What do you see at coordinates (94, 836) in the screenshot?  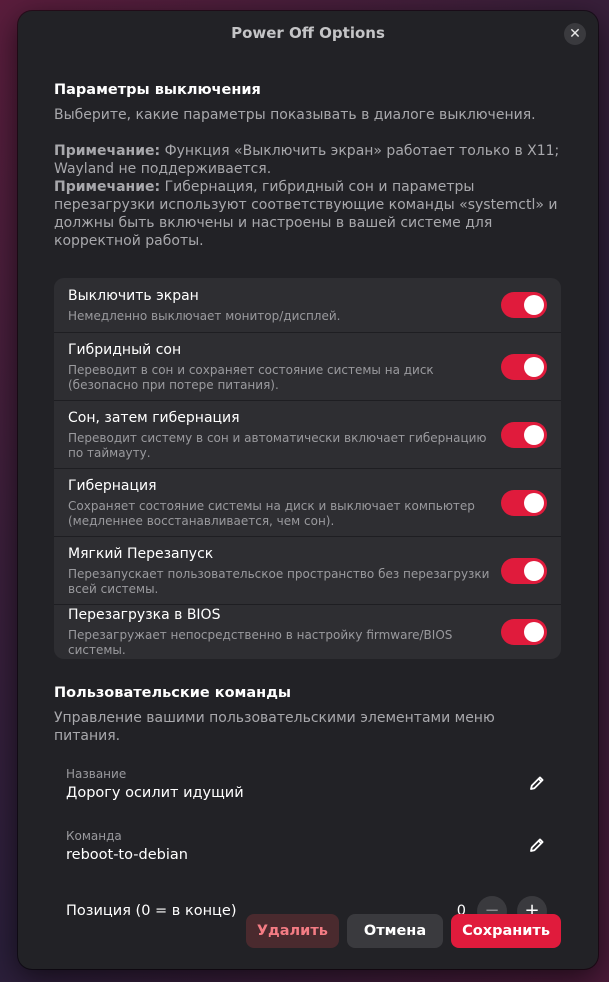 I see `command-label: Команда` at bounding box center [94, 836].